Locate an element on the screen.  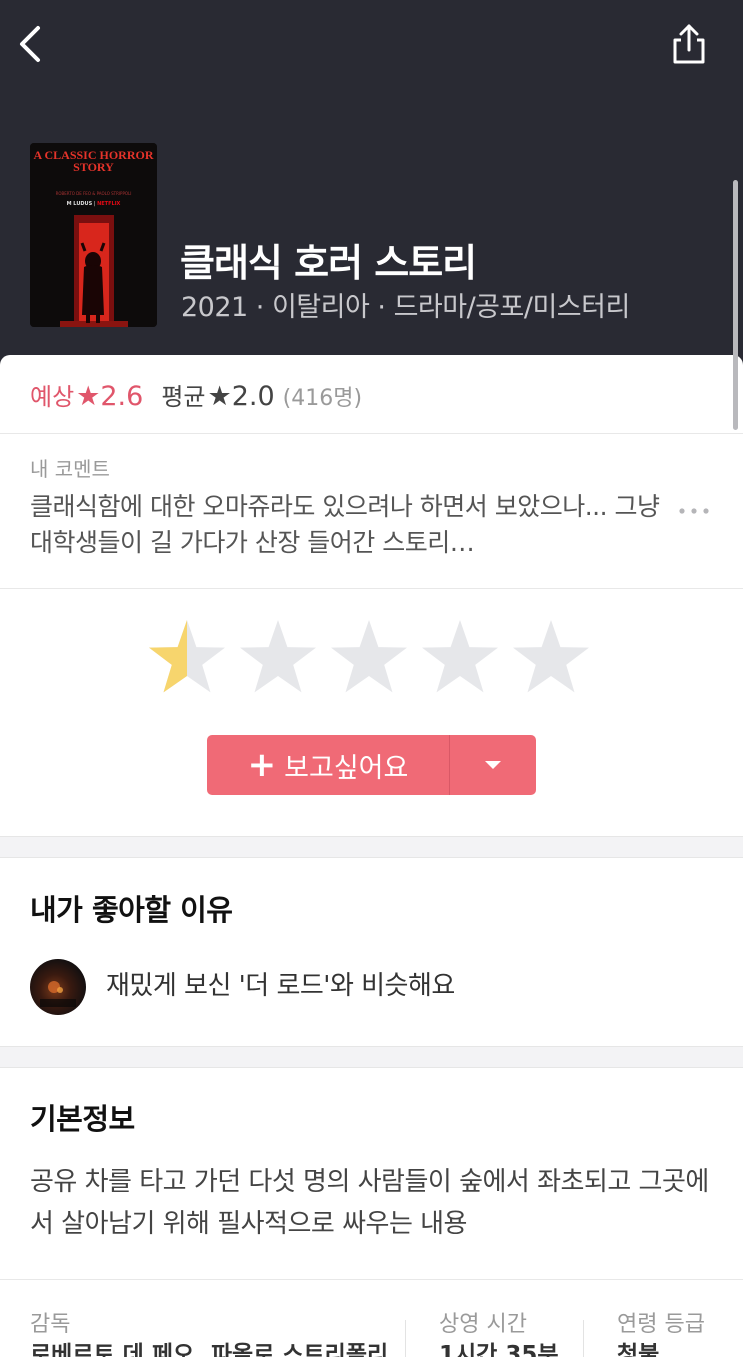
poster-brand-b: NETFLIX is located at coordinates (109, 204).